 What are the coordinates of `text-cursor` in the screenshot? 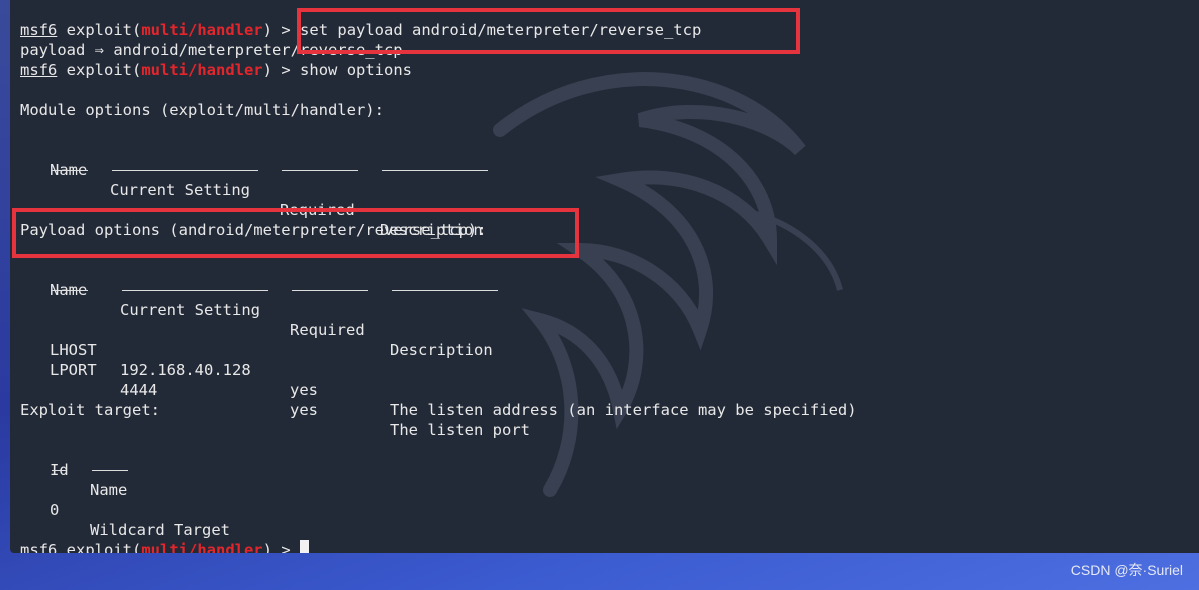 It's located at (305, 546).